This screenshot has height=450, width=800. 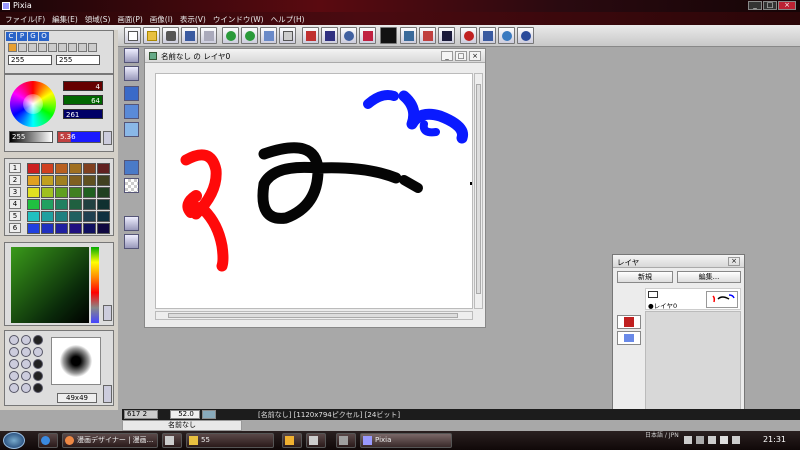 I want to click on help-button, so click(x=525, y=35).